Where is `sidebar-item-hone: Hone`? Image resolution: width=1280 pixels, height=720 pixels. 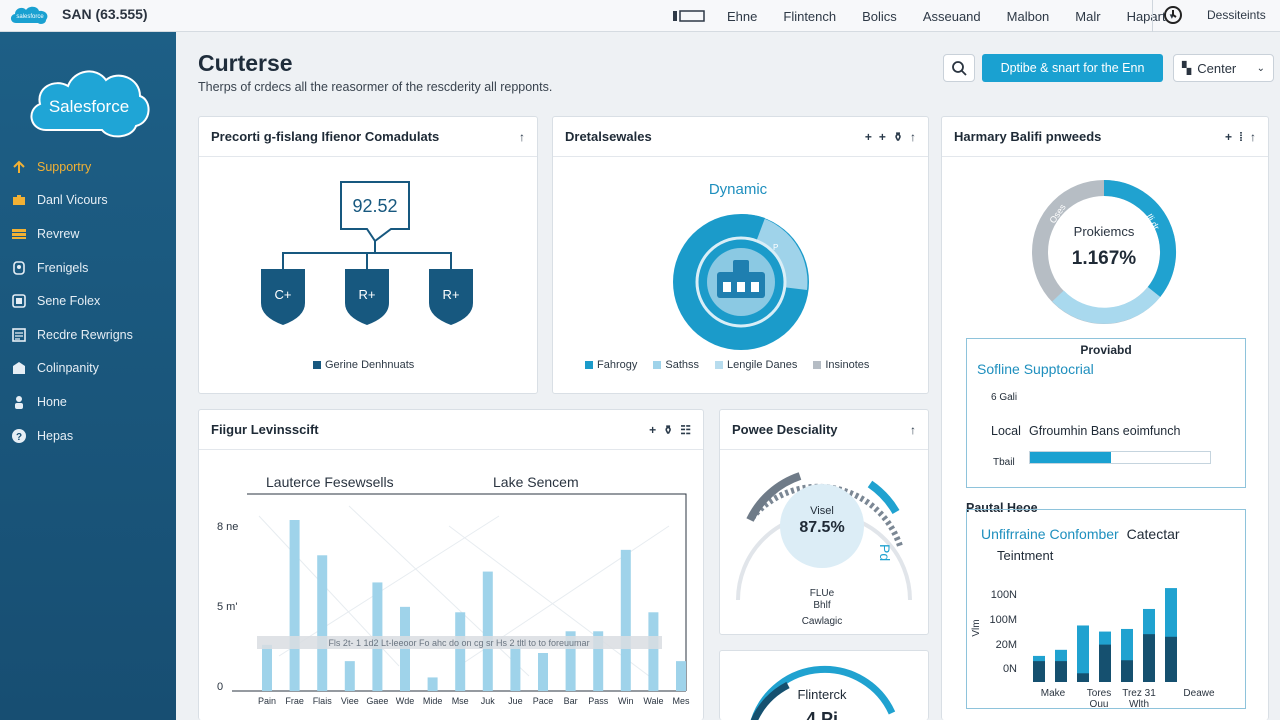 sidebar-item-hone: Hone is located at coordinates (88, 402).